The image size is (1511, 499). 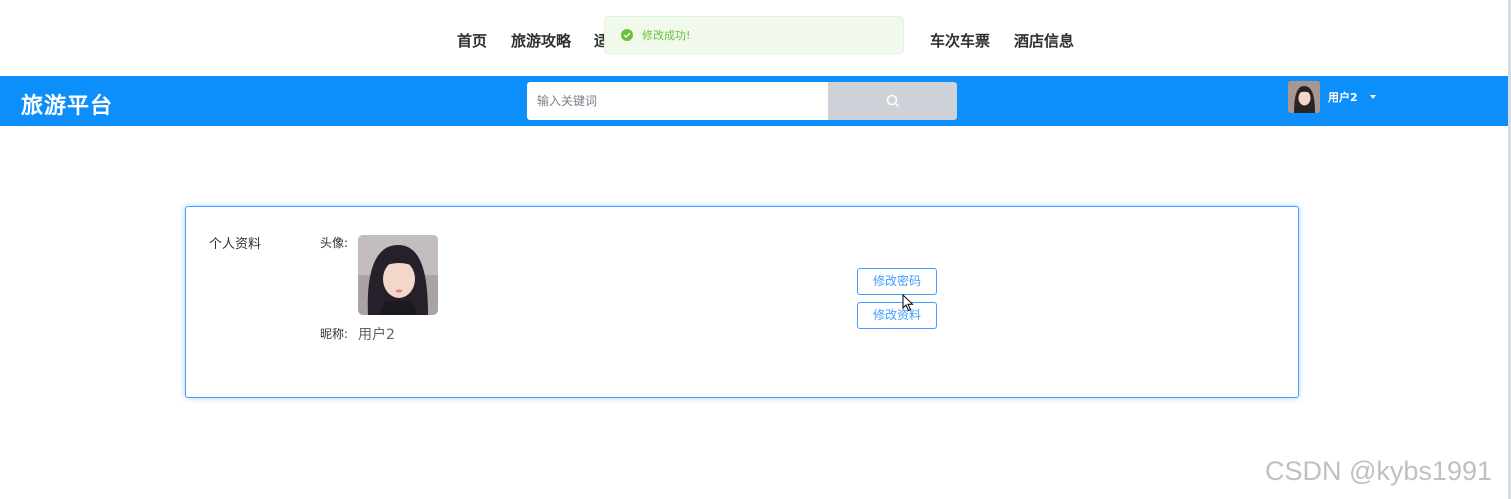 What do you see at coordinates (1044, 41) in the screenshot?
I see `nav-item-hotel-info: 酒店信息` at bounding box center [1044, 41].